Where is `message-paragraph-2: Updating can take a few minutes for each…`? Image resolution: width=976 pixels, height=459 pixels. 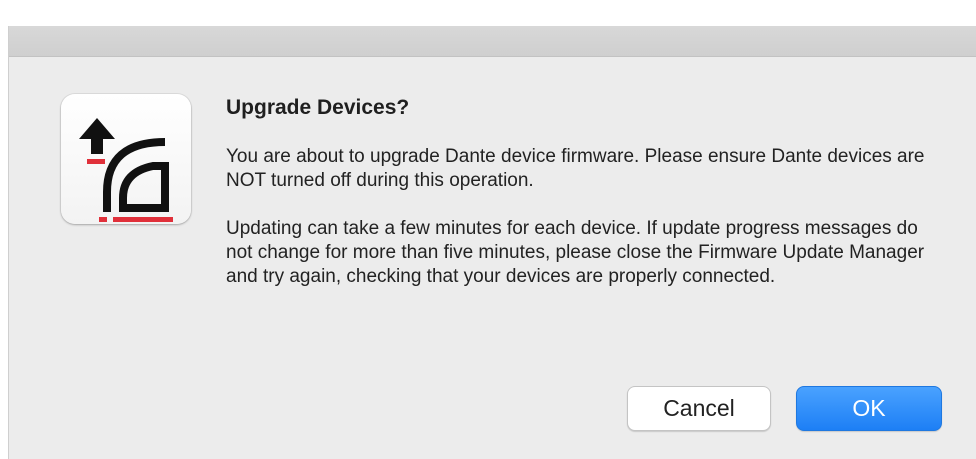
message-paragraph-2: Updating can take a few minutes for each… is located at coordinates (575, 252).